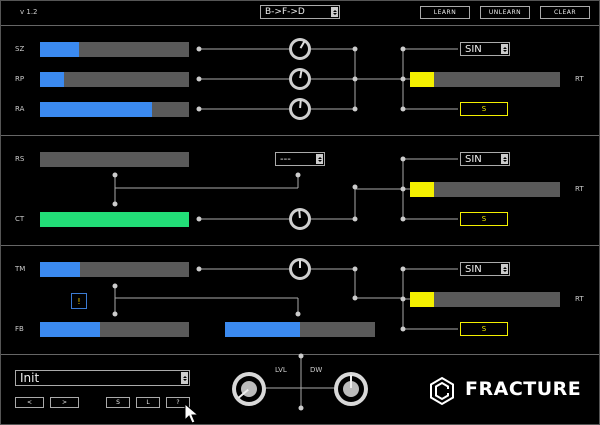 The image size is (600, 425). What do you see at coordinates (29, 402) in the screenshot?
I see `prev-preset-button: <` at bounding box center [29, 402].